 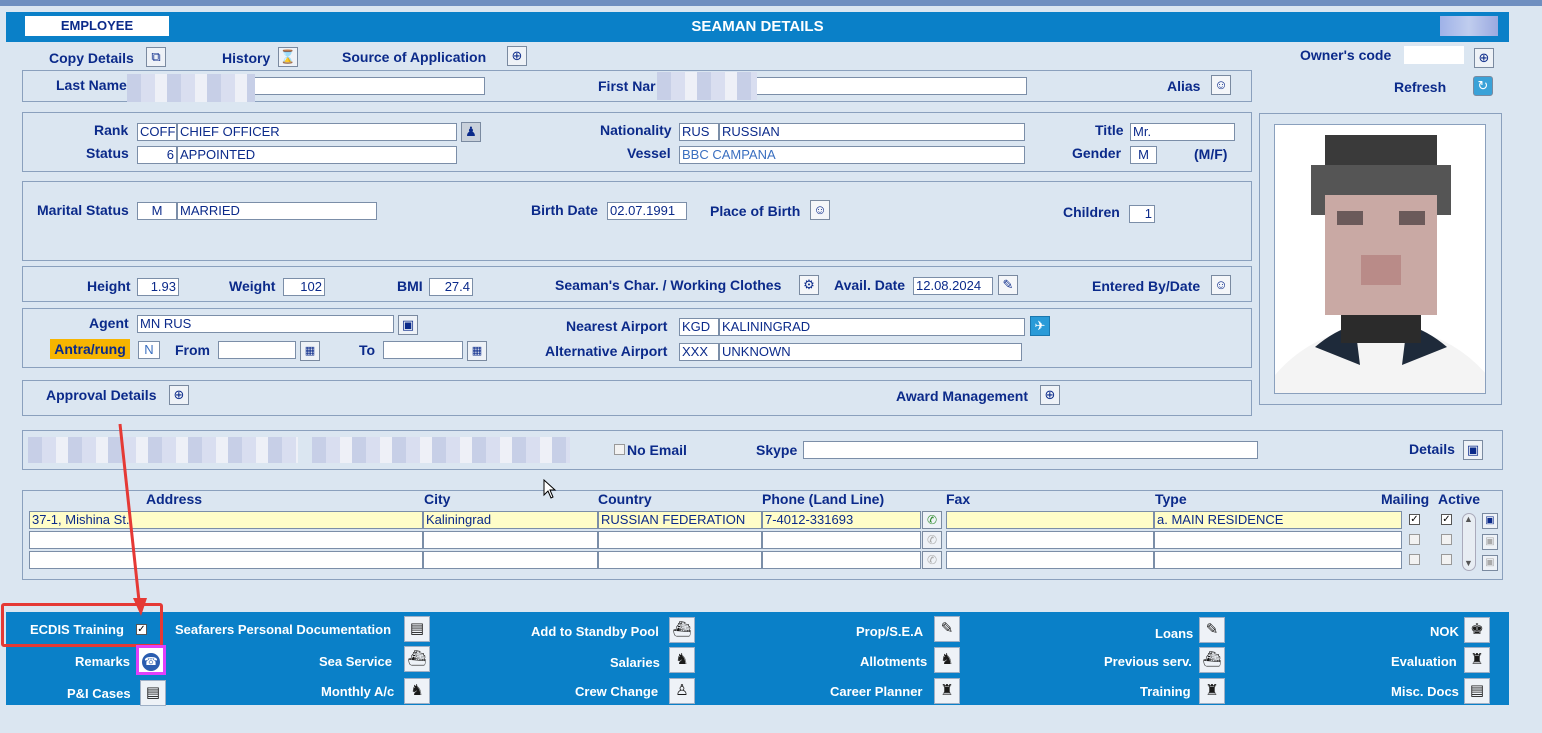 What do you see at coordinates (550, 489) in the screenshot?
I see `mouse-cursor-icon` at bounding box center [550, 489].